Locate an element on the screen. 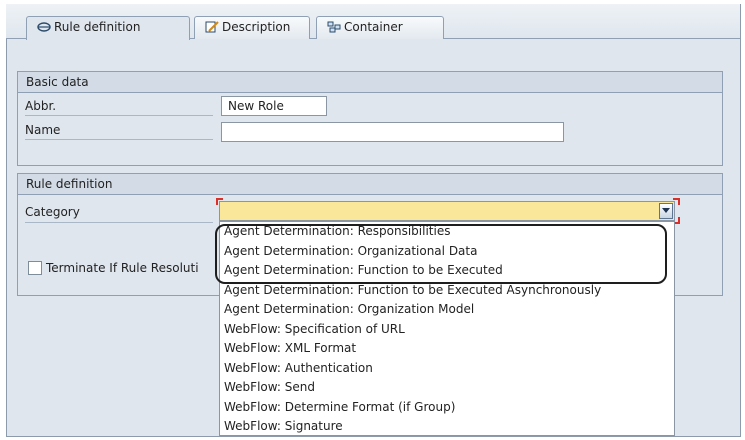 This screenshot has width=745, height=440. tab-label: Rule definition is located at coordinates (97, 27).